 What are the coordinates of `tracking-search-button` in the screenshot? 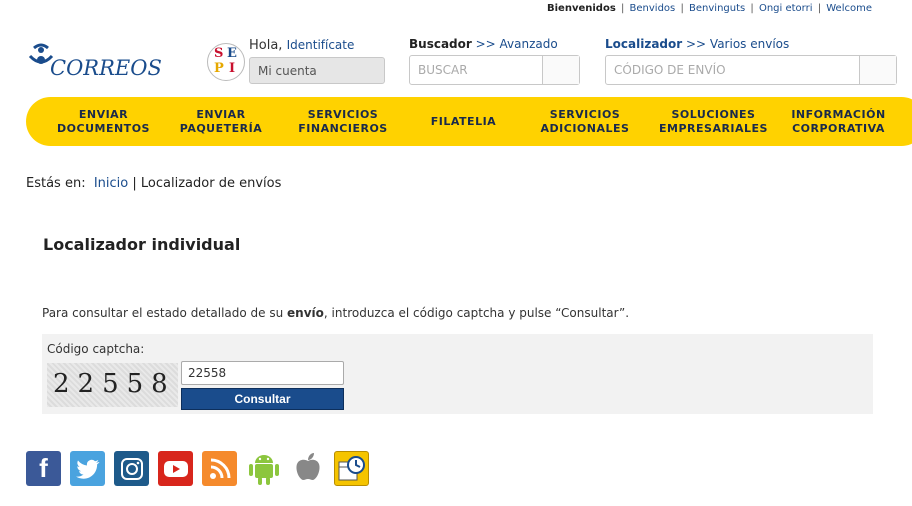 It's located at (877, 70).